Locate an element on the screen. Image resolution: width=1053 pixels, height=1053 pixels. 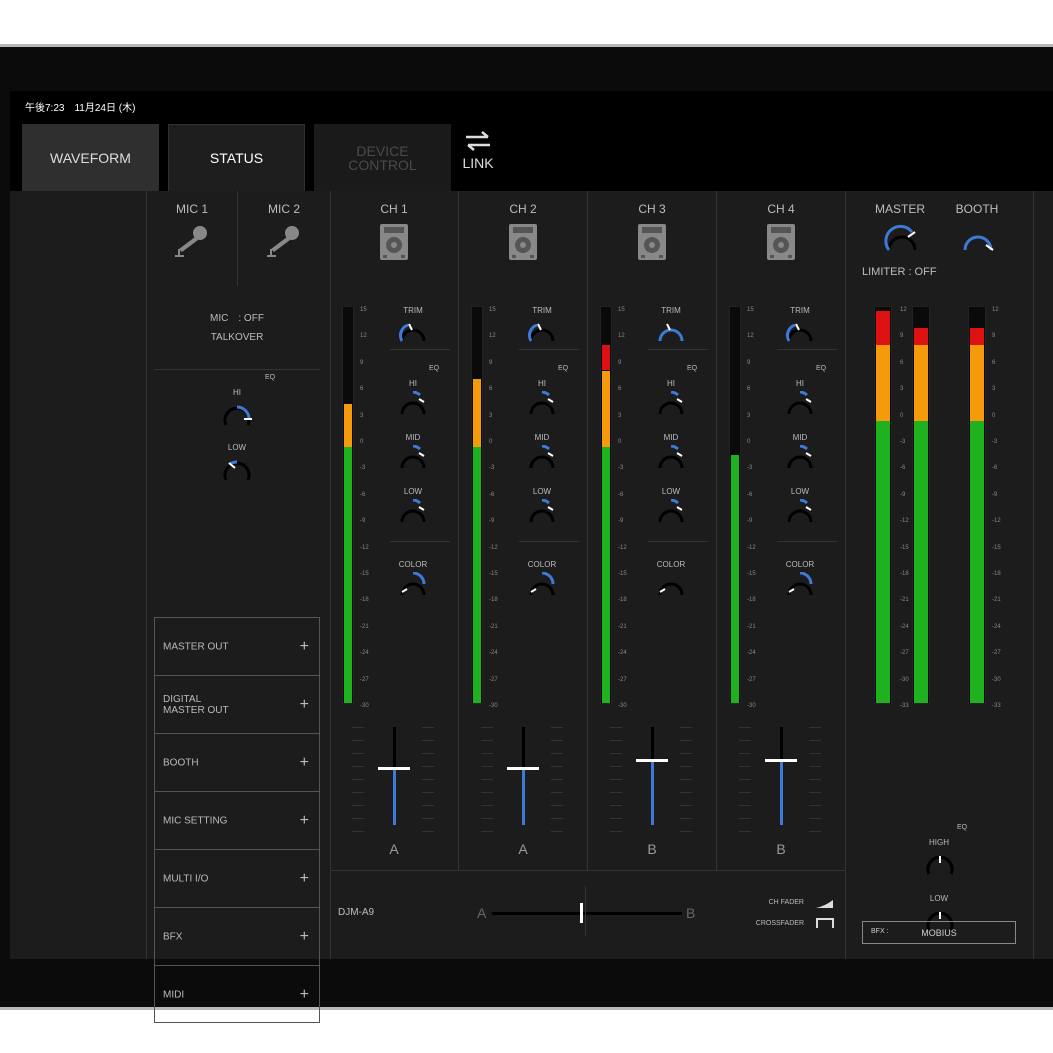
plus-icon: + is located at coordinates (304, 704).